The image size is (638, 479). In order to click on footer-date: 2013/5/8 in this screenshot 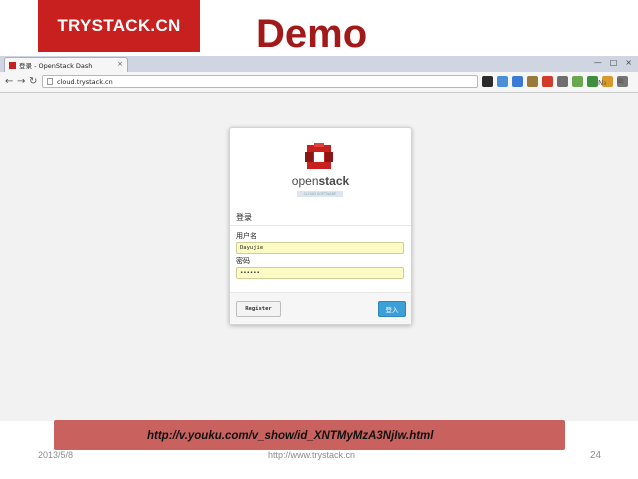, I will do `click(56, 455)`.